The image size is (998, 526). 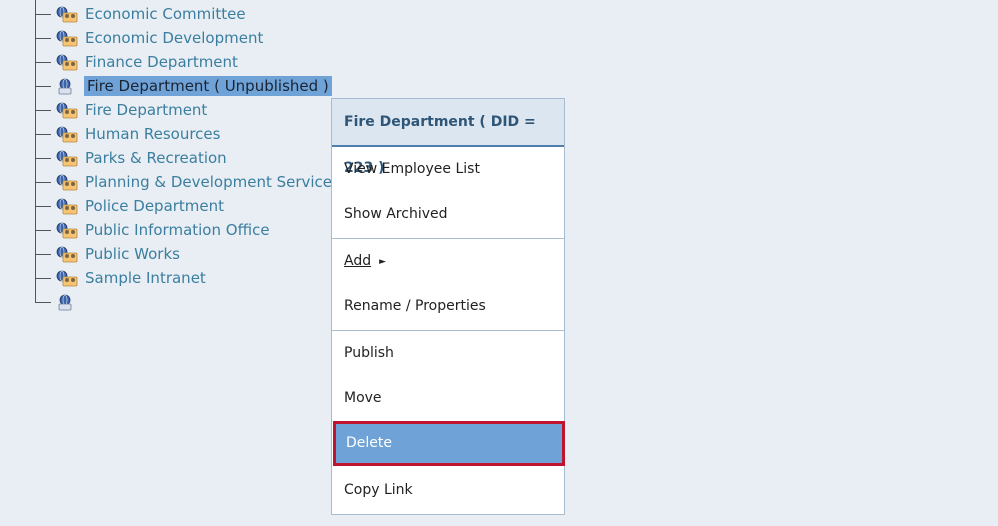 What do you see at coordinates (448, 353) in the screenshot?
I see `menu-item-publish: Publish` at bounding box center [448, 353].